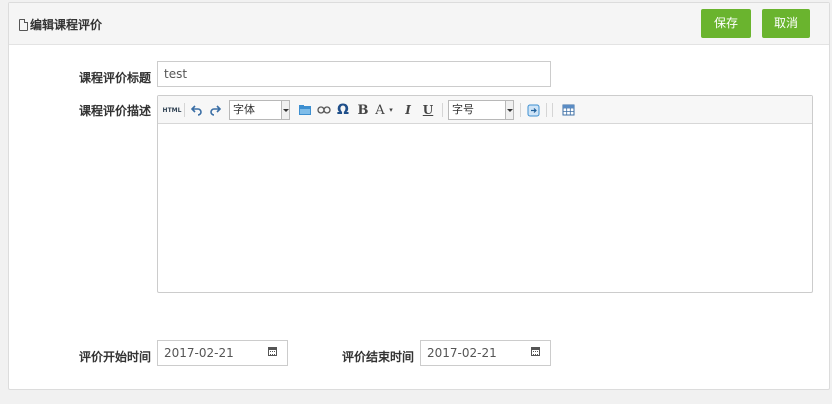 Image resolution: width=832 pixels, height=404 pixels. What do you see at coordinates (259, 110) in the screenshot?
I see `font-family-select: 字体` at bounding box center [259, 110].